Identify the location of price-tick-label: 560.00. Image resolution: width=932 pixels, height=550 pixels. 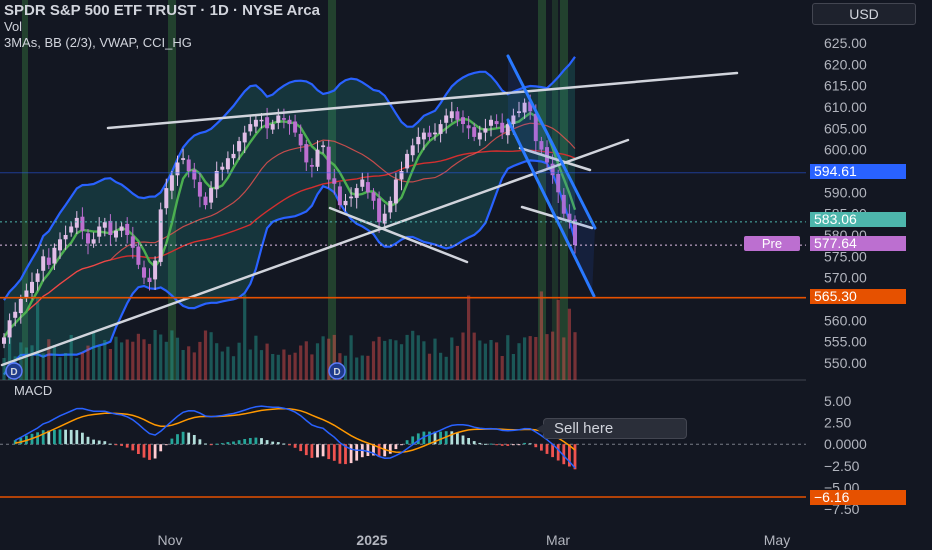
(845, 320).